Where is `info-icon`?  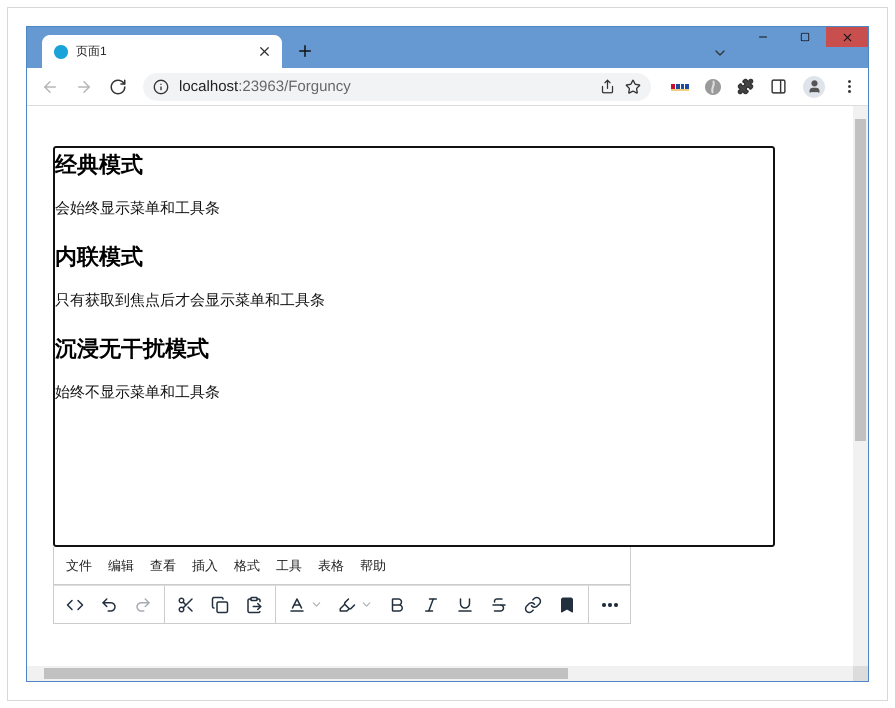
info-icon is located at coordinates (161, 86).